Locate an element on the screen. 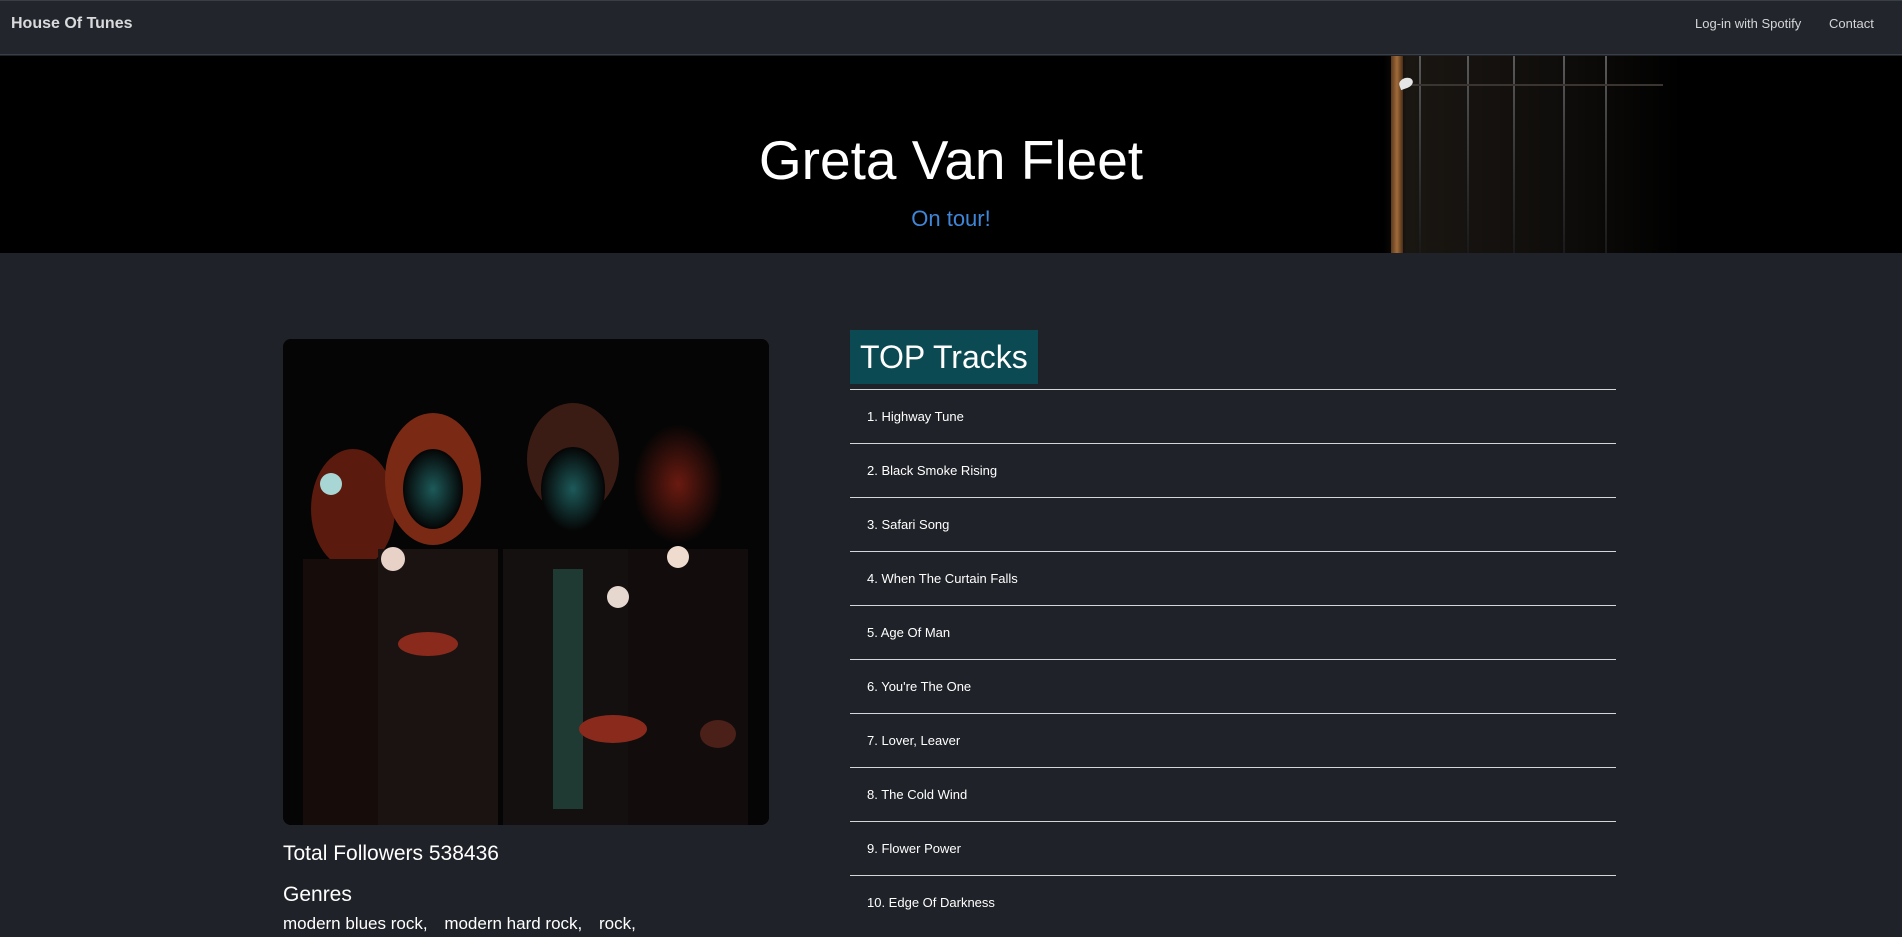 Image resolution: width=1902 pixels, height=937 pixels. track-item: 9. Flower Power is located at coordinates (1233, 848).